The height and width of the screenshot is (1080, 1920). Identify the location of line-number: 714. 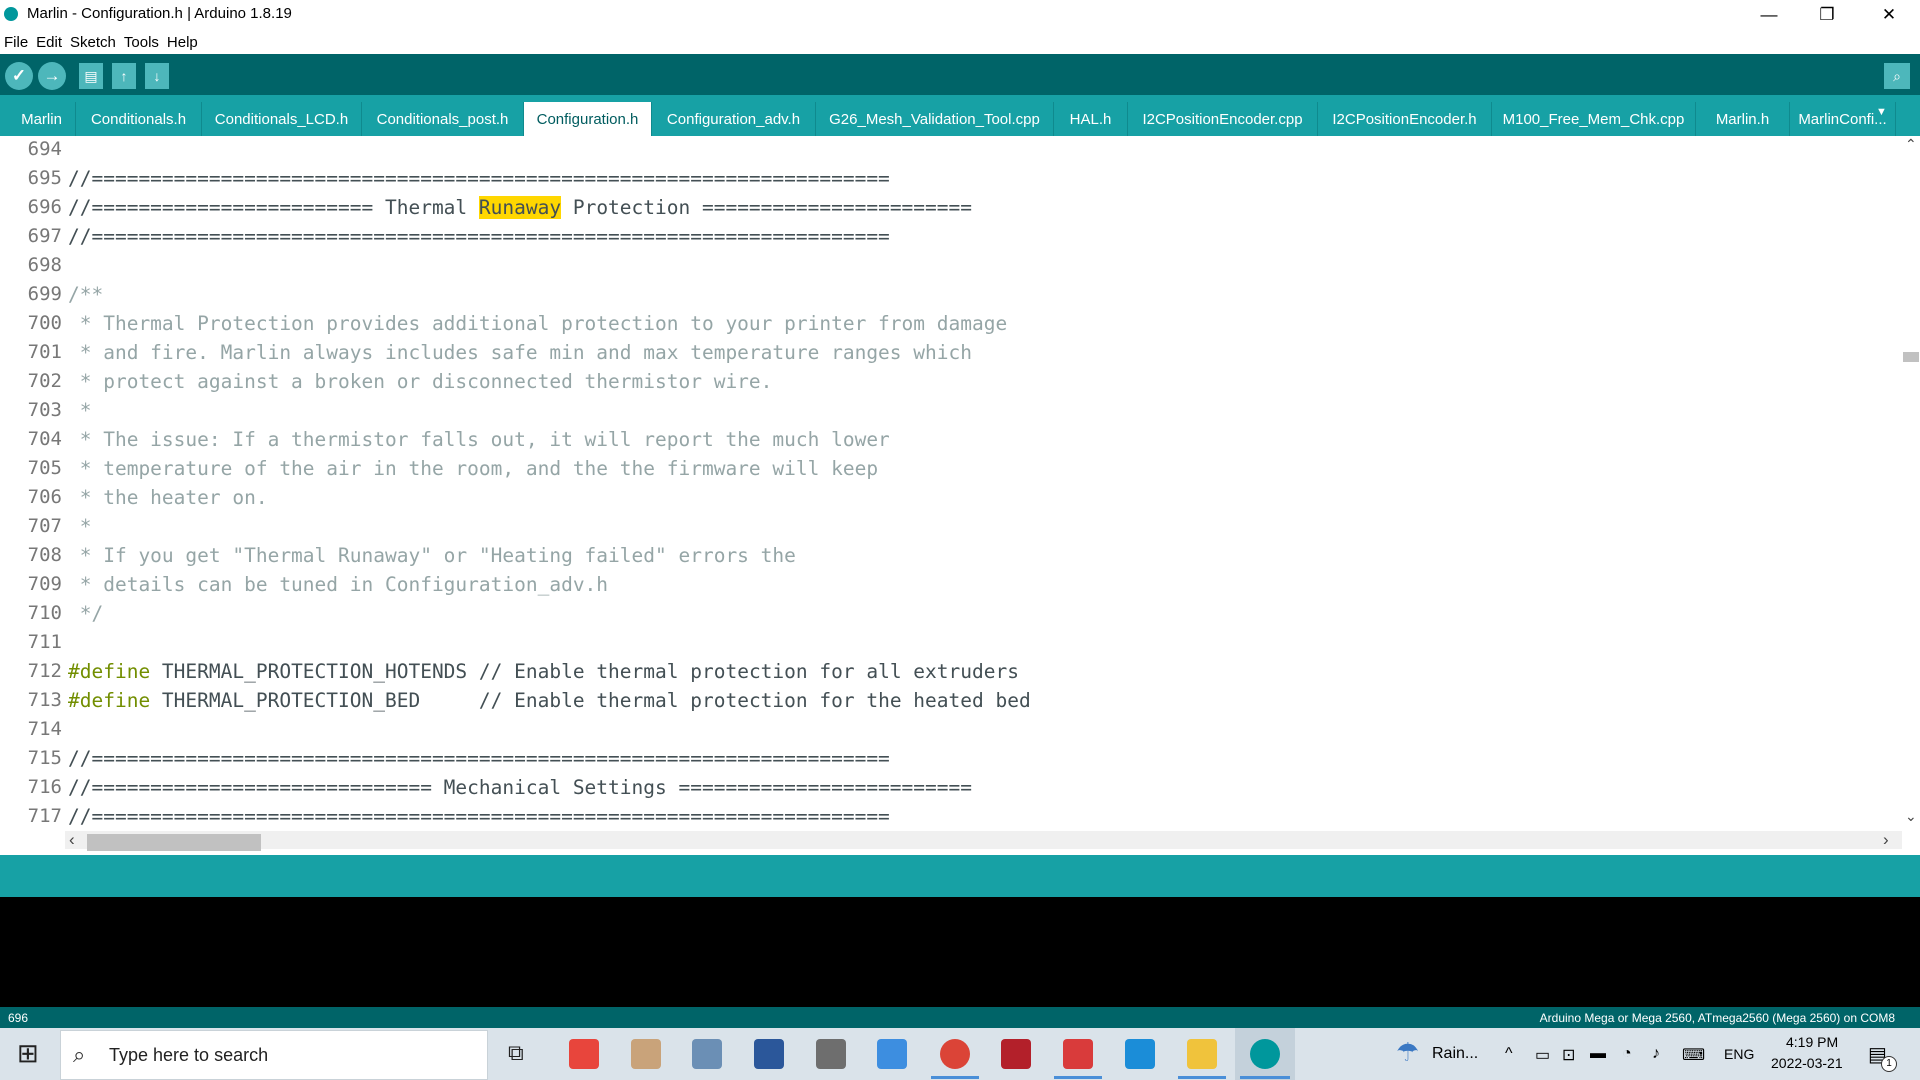
(44, 729).